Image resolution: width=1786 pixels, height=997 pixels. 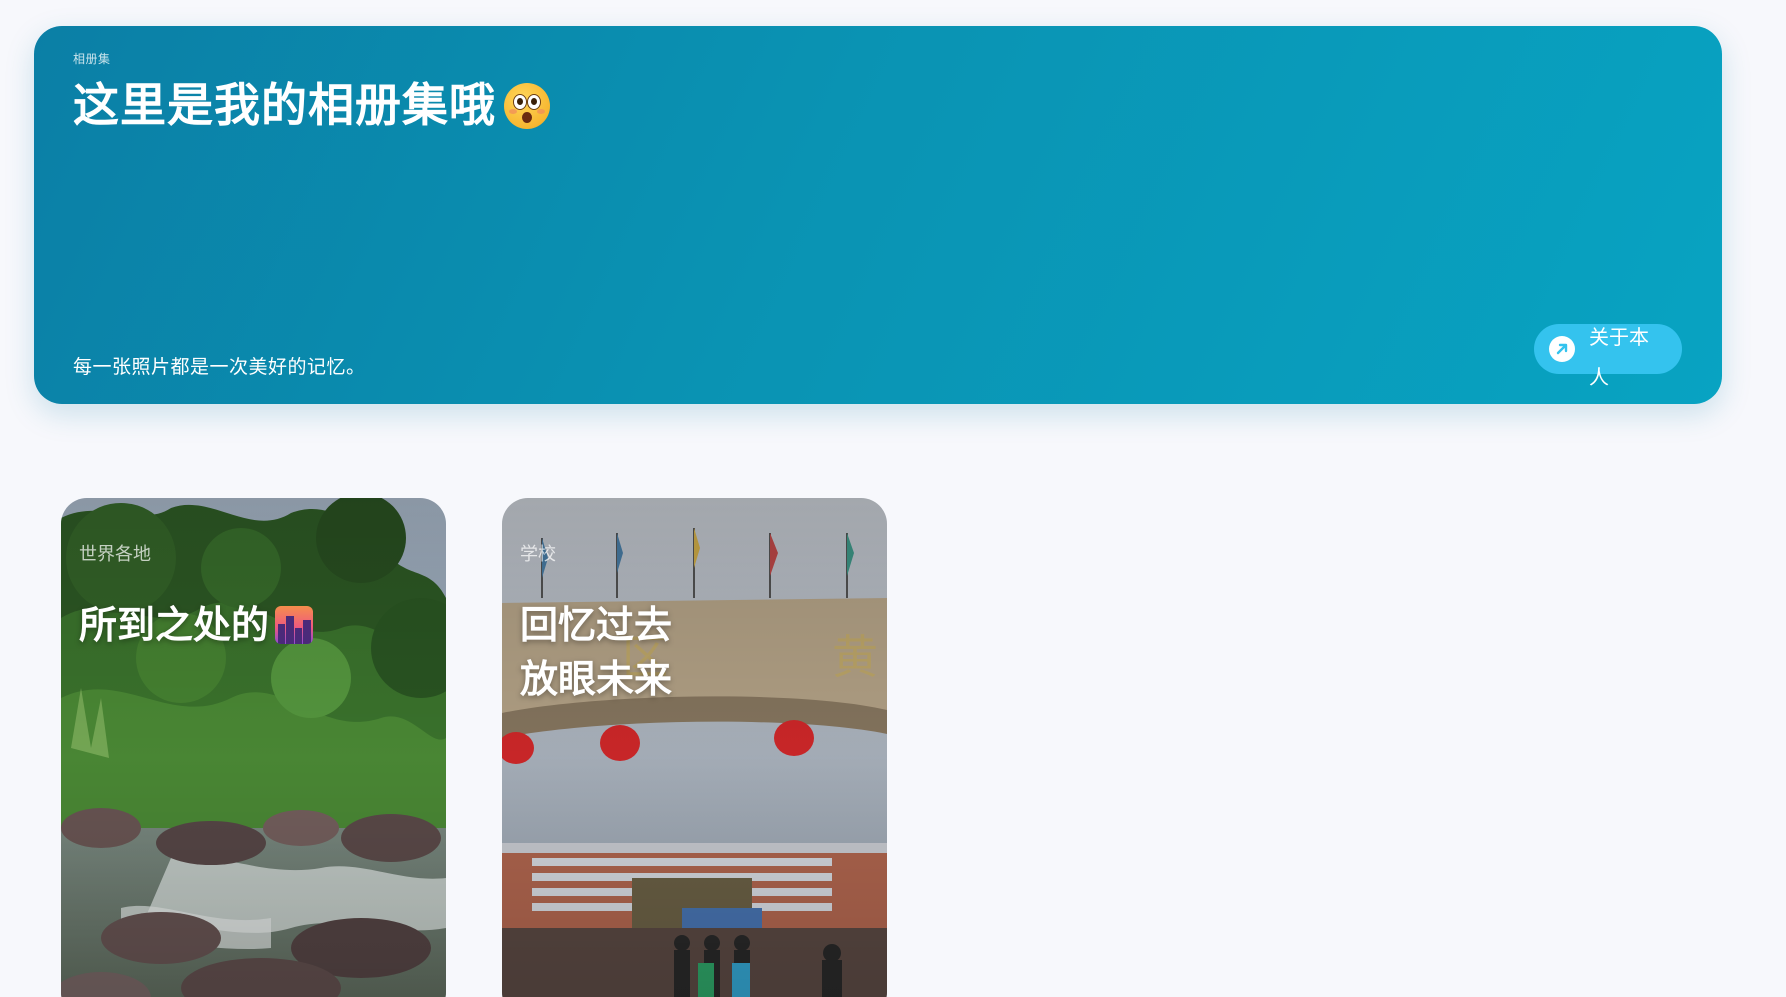 I want to click on album-category: 世界各地, so click(x=115, y=554).